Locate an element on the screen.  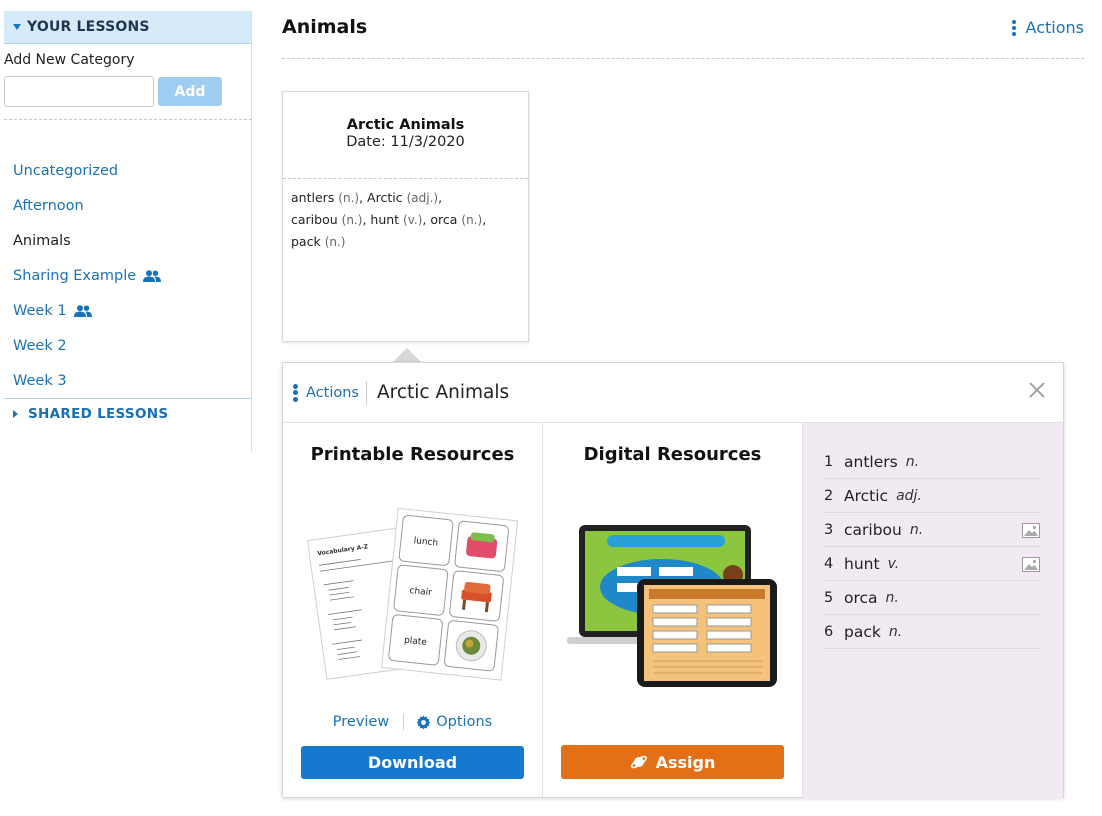
category-item-uncategorized: Uncategorized is located at coordinates (127, 170).